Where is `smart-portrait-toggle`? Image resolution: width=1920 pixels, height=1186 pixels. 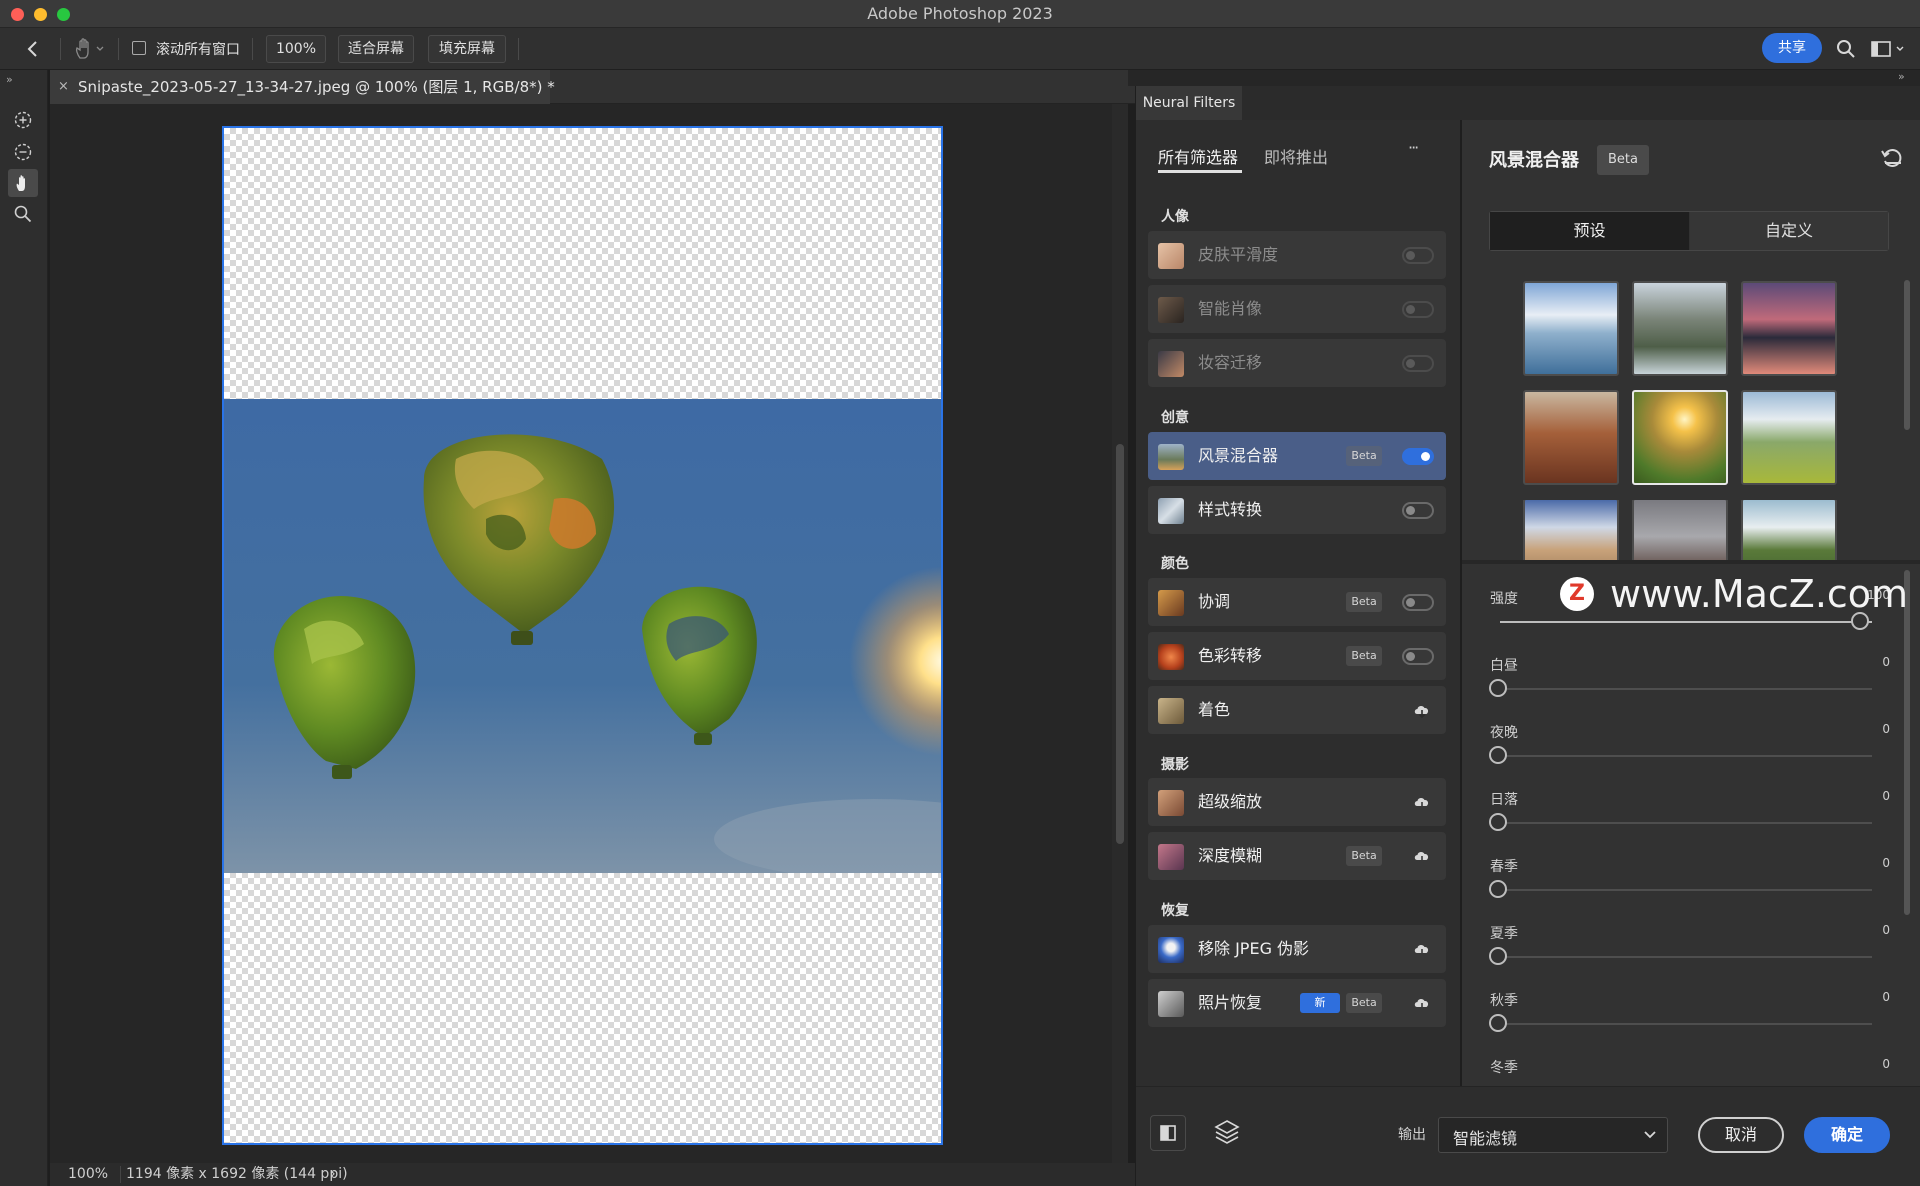
smart-portrait-toggle is located at coordinates (1418, 309).